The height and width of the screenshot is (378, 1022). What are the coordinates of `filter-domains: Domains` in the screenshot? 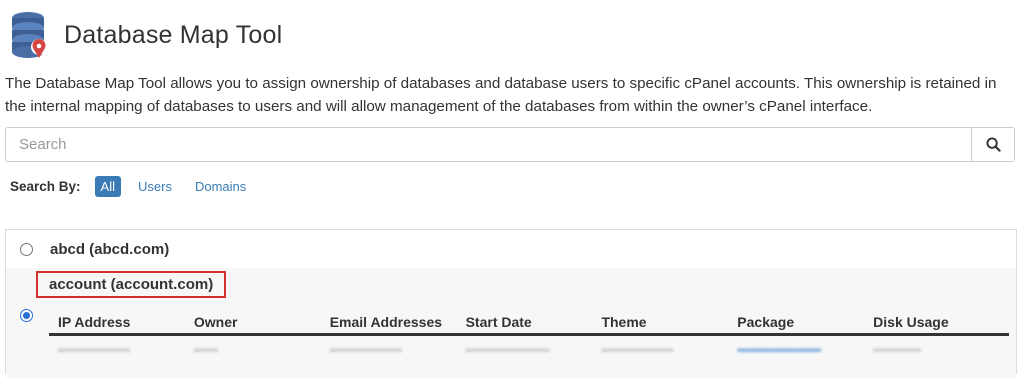 It's located at (220, 186).